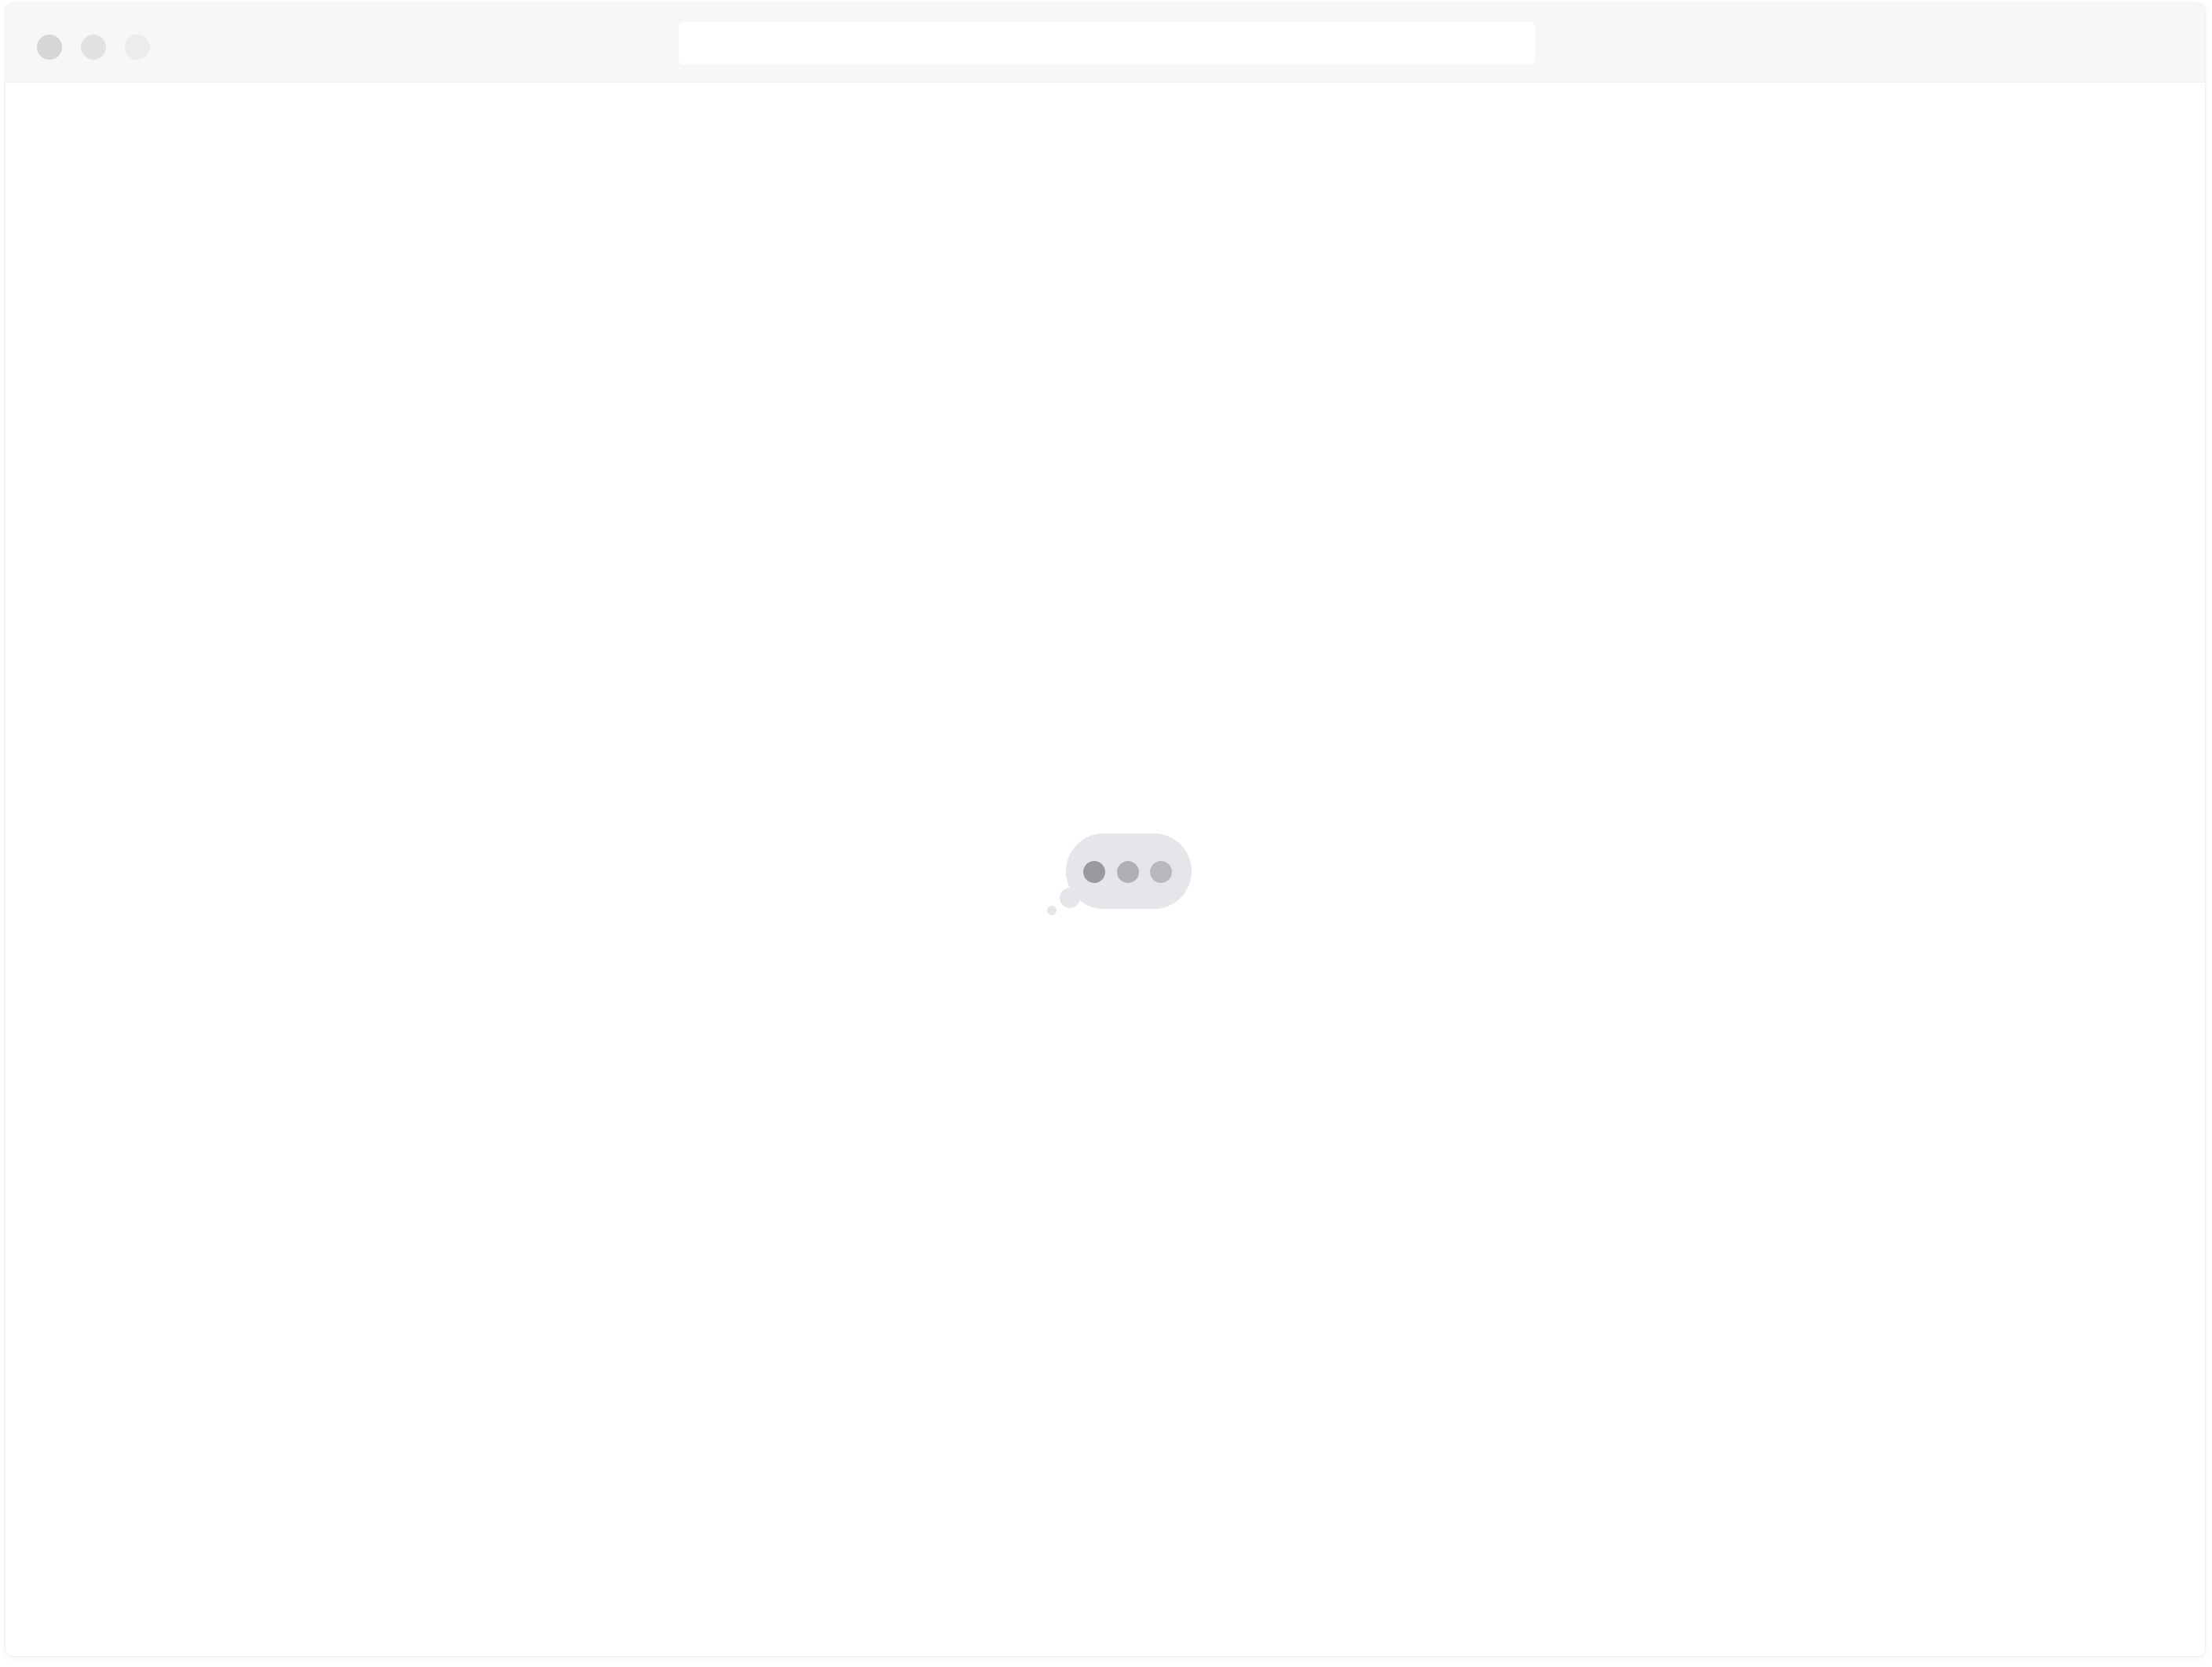  I want to click on minimize-window-button, so click(93, 47).